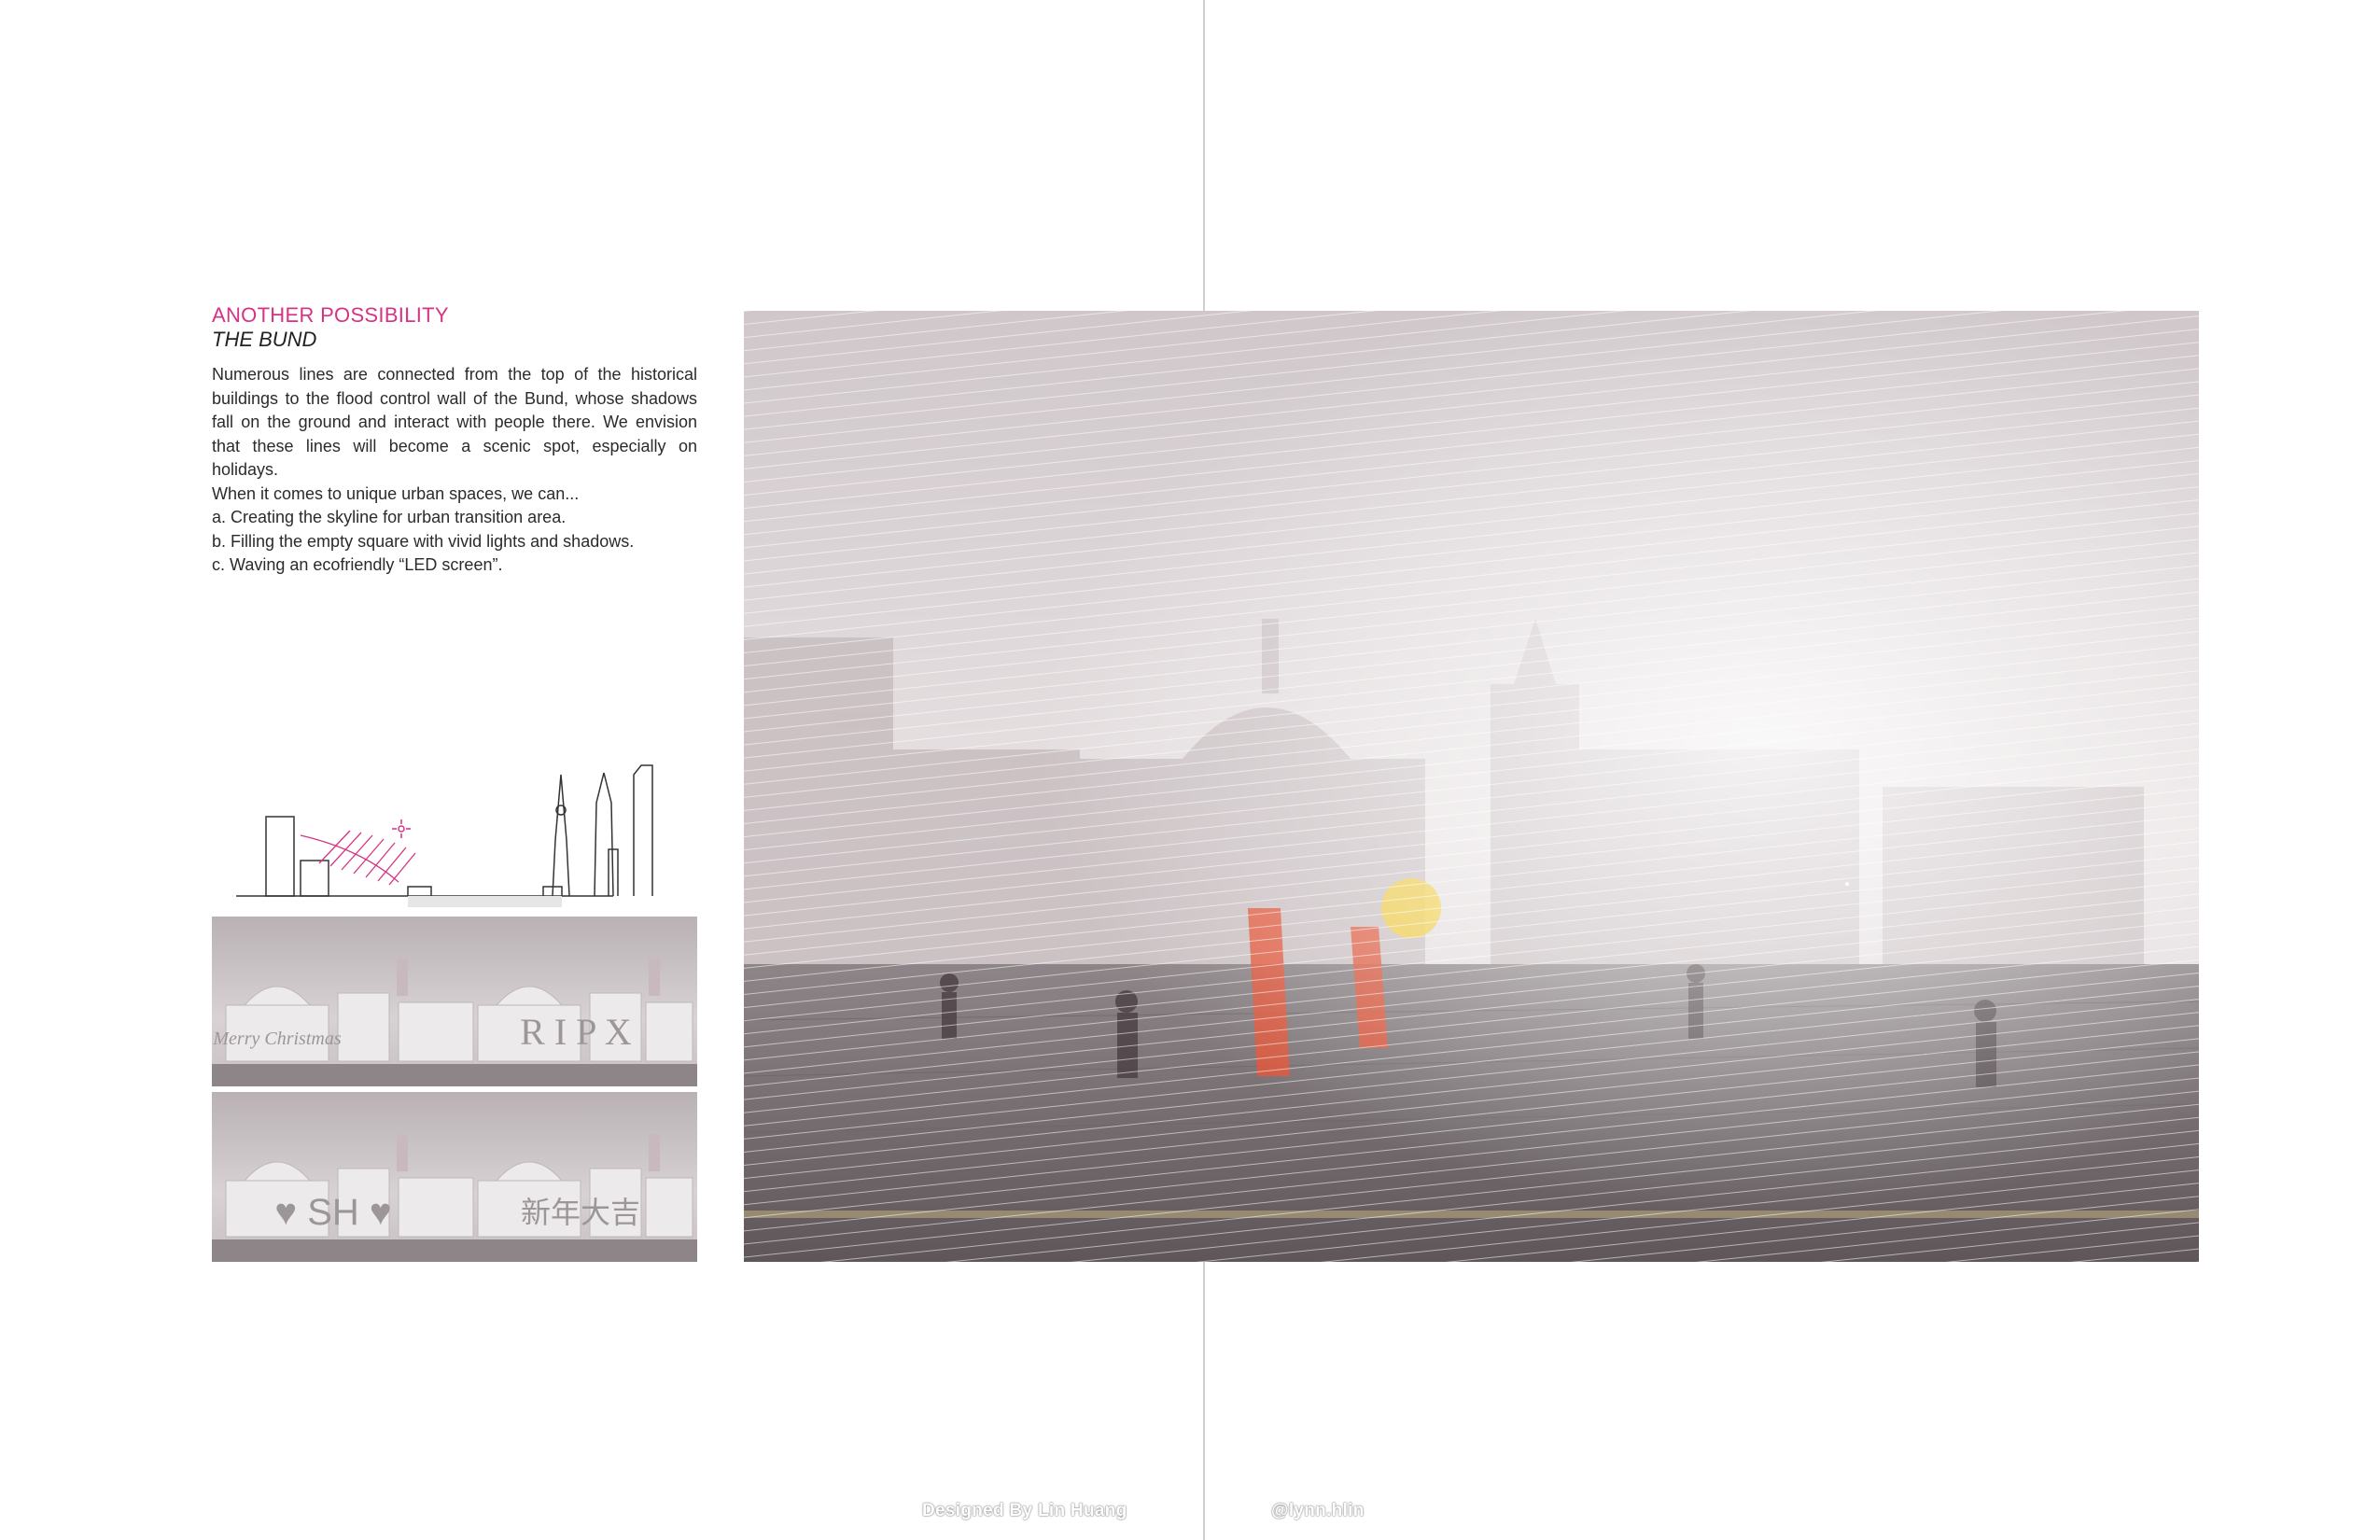  What do you see at coordinates (454, 1001) in the screenshot?
I see `thumbnail-panel: Merry Christmas R I P X` at bounding box center [454, 1001].